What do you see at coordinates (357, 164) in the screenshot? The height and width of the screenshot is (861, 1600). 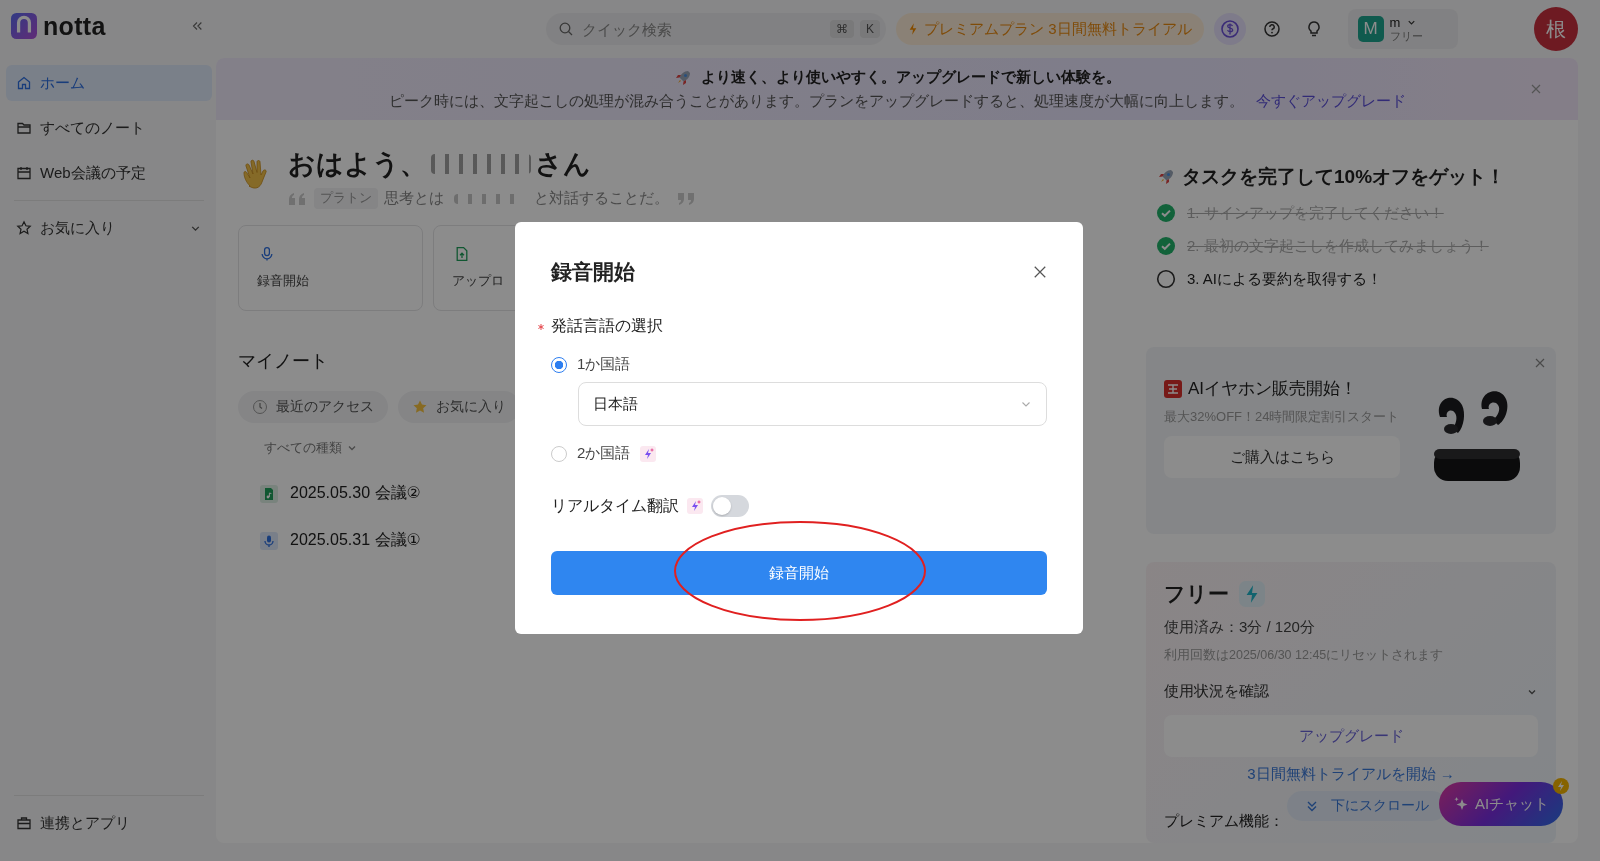 I see `greeting-text: おはよう、` at bounding box center [357, 164].